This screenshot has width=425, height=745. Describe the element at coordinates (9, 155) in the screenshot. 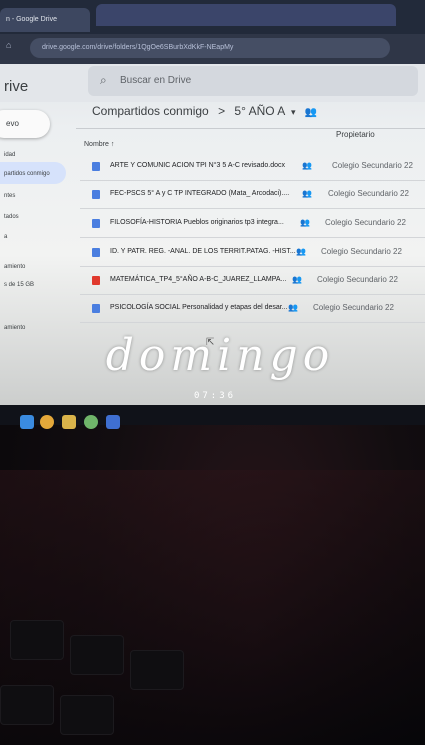

I see `sidebar-item-priority: idad` at that location.